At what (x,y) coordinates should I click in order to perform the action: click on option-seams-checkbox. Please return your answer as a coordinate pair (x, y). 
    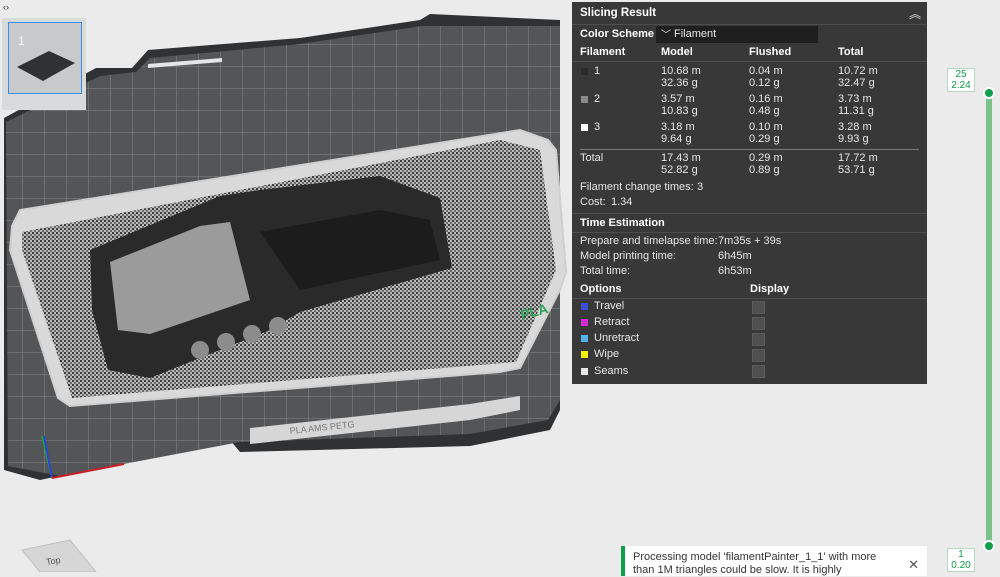
    Looking at the image, I should click on (758, 371).